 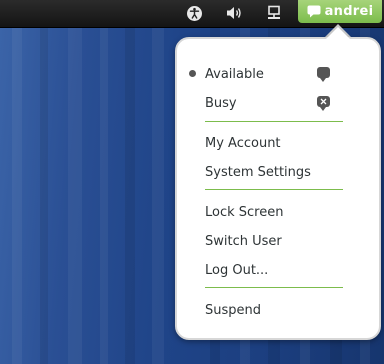 What do you see at coordinates (338, 33) in the screenshot?
I see `menu-arrow` at bounding box center [338, 33].